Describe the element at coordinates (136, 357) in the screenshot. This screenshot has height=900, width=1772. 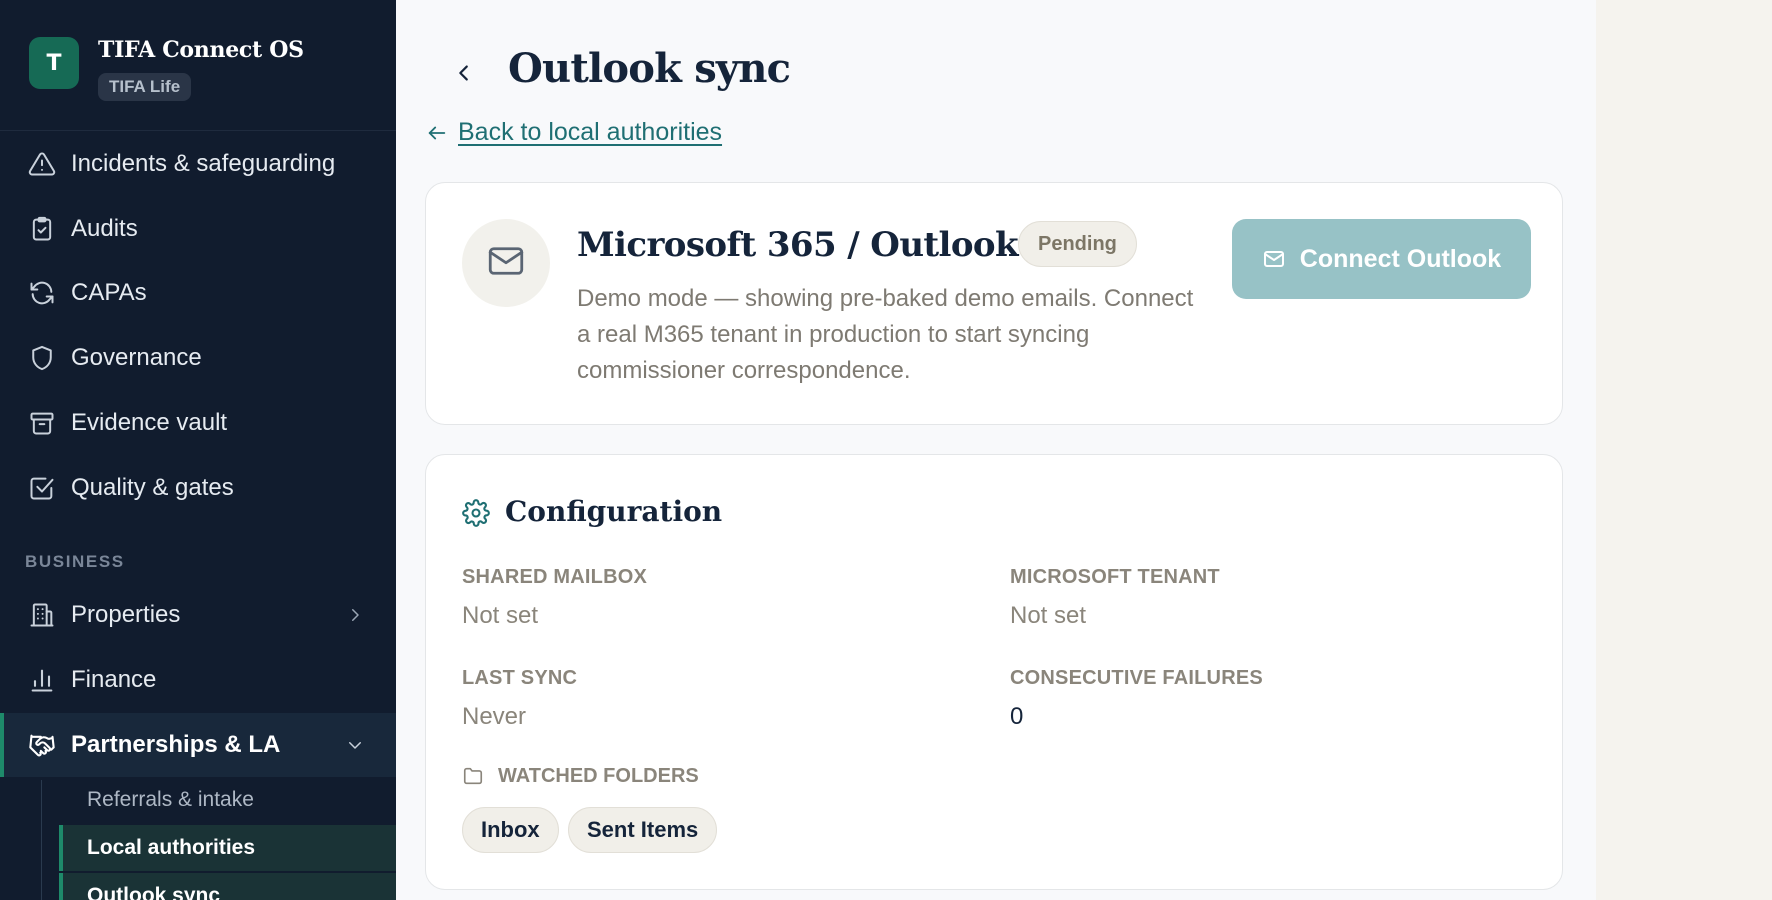
I see `sidebar-item-label: Governance` at that location.